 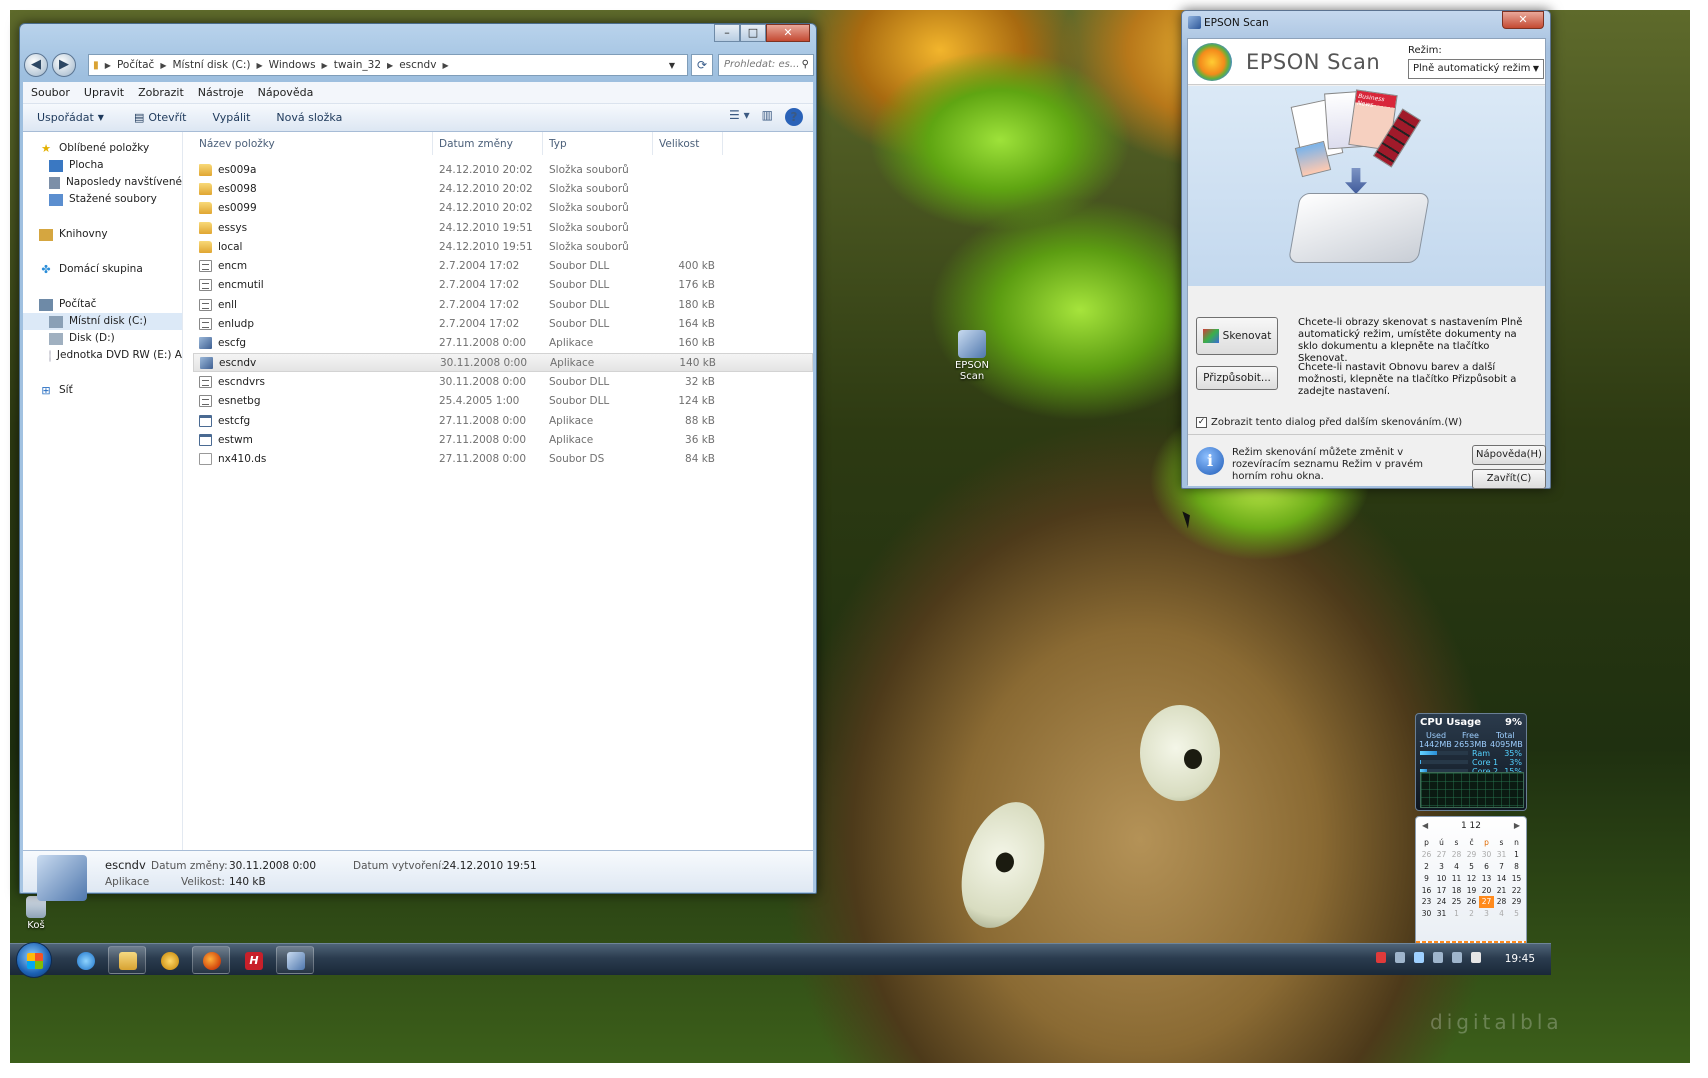 What do you see at coordinates (102, 148) in the screenshot?
I see `nav-favorites: ★ Oblíbené položky` at bounding box center [102, 148].